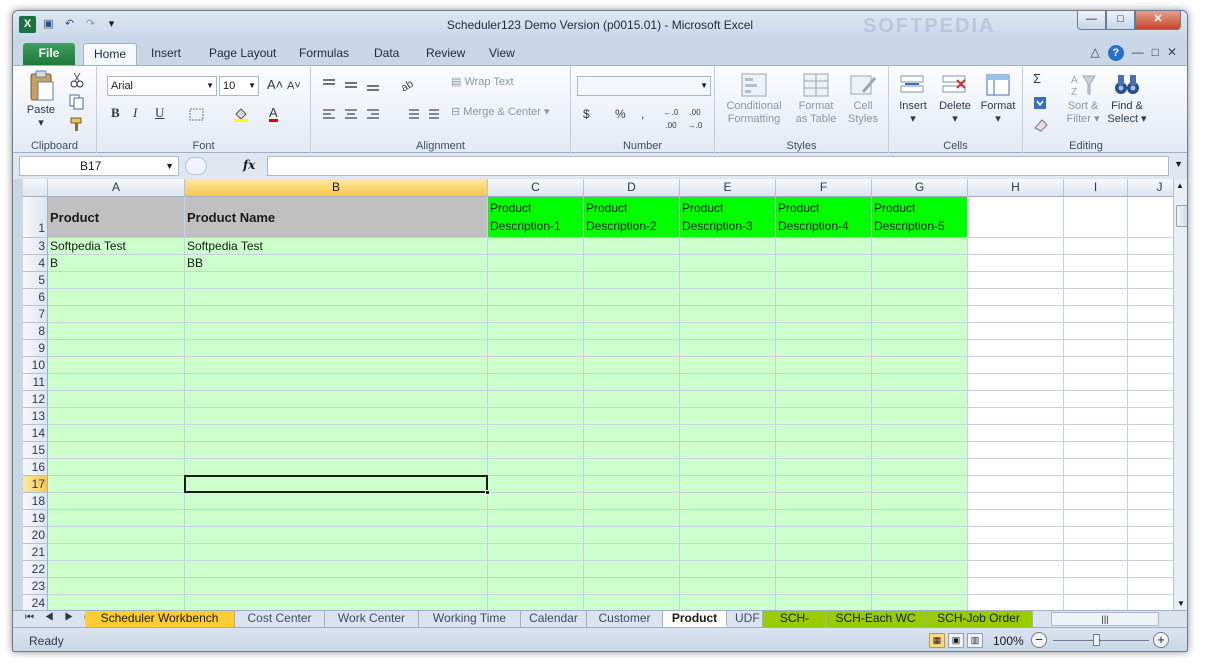 The image size is (1208, 672). What do you see at coordinates (1150, 501) in the screenshot?
I see `cell-j18` at bounding box center [1150, 501].